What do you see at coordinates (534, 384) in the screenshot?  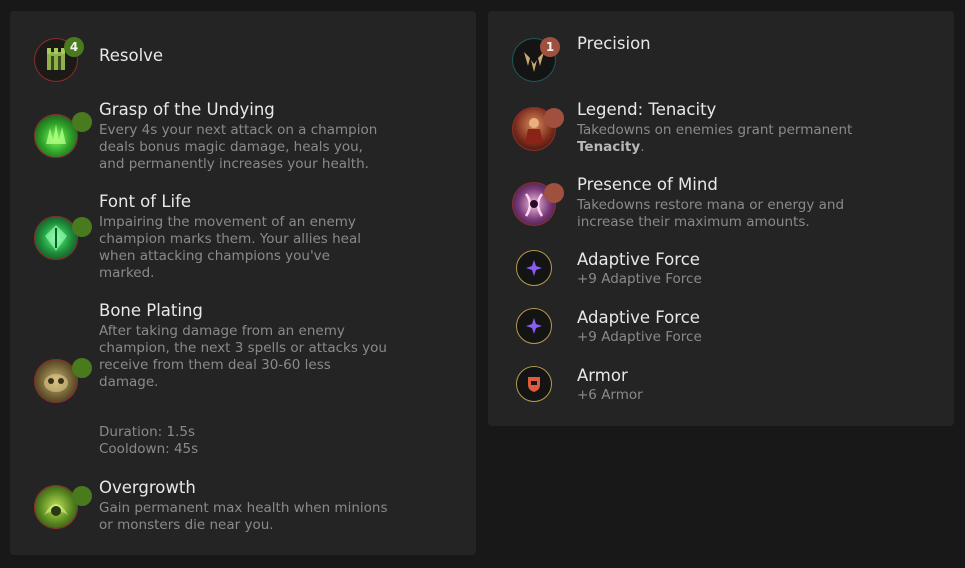 I see `armor-icon` at bounding box center [534, 384].